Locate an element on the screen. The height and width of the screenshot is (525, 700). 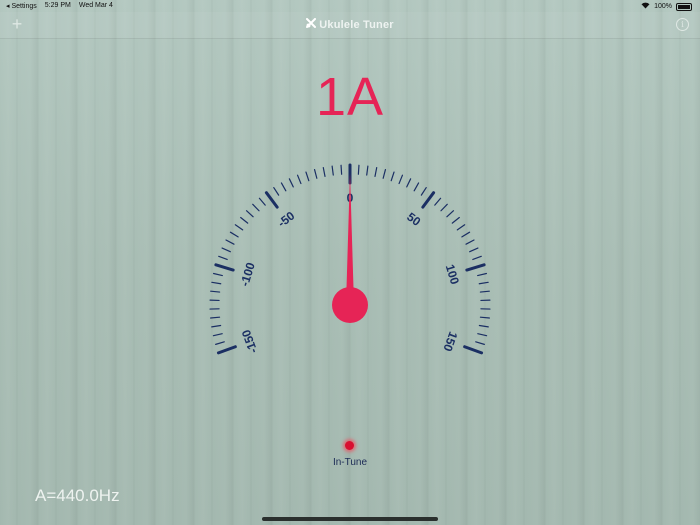
scale-label: 100 is located at coordinates (452, 275).